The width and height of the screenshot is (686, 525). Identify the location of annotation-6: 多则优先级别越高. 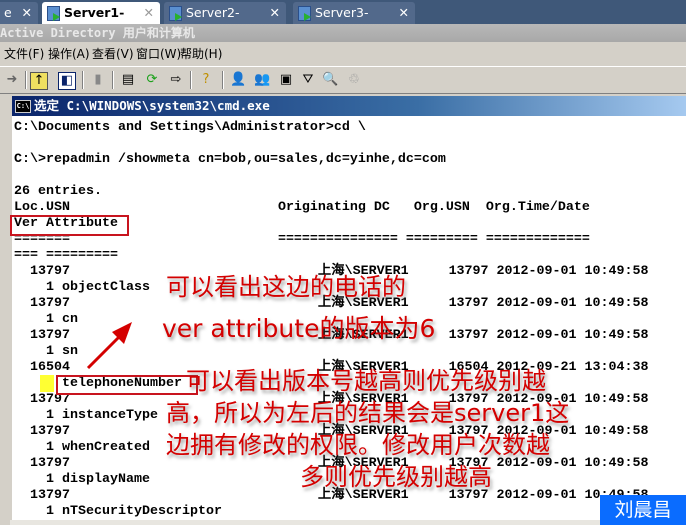
(396, 477).